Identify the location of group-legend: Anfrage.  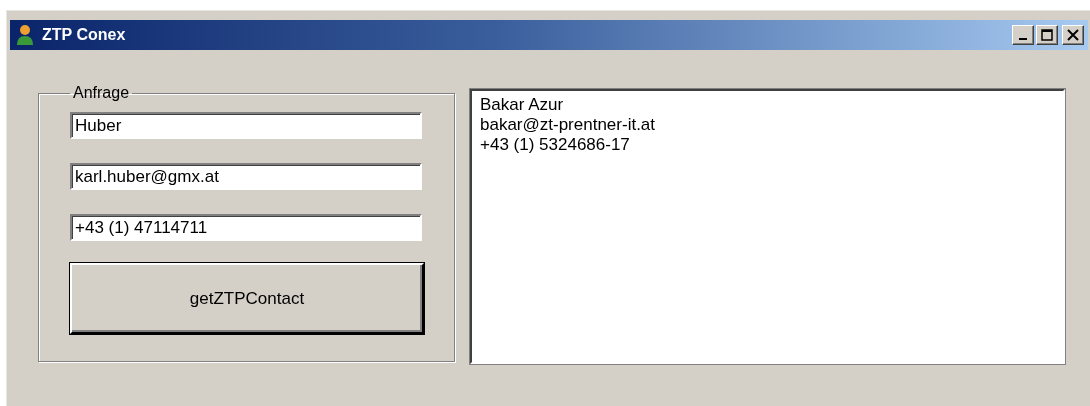
(101, 93).